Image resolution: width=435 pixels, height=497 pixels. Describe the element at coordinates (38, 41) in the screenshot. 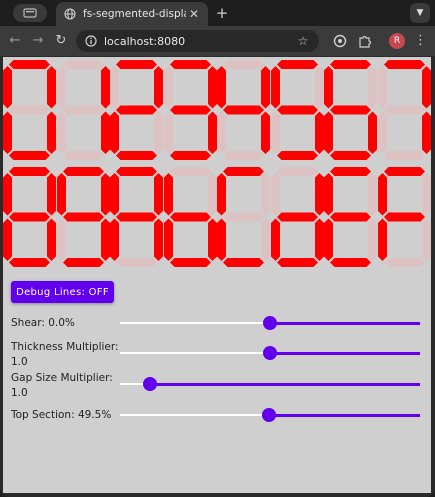

I see `forward-arrow-icon: →` at that location.